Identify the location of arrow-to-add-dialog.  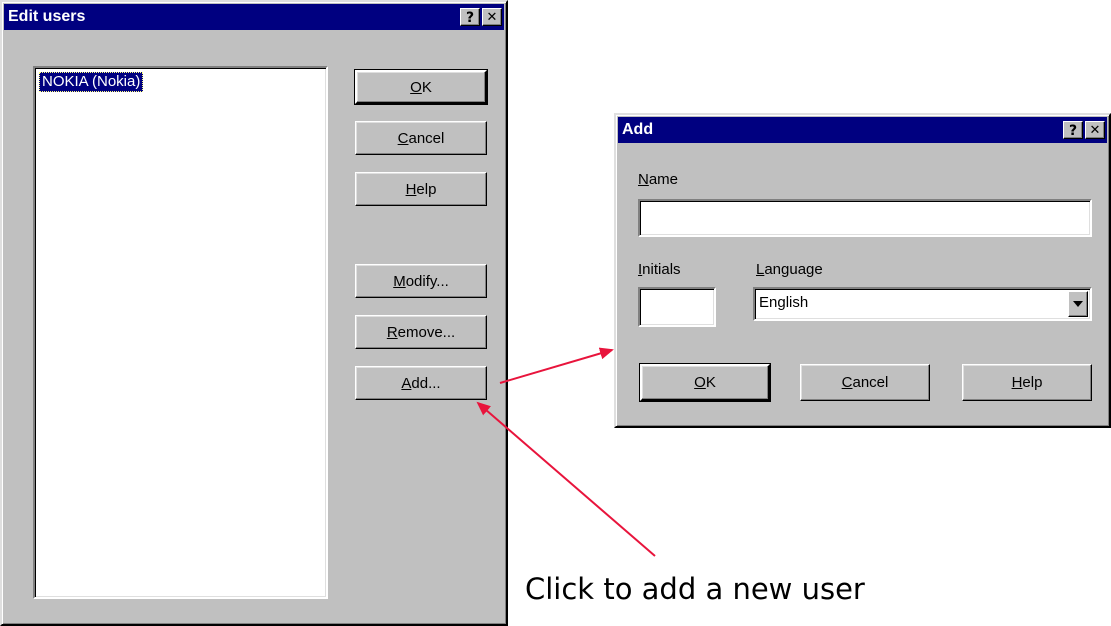
(556, 365).